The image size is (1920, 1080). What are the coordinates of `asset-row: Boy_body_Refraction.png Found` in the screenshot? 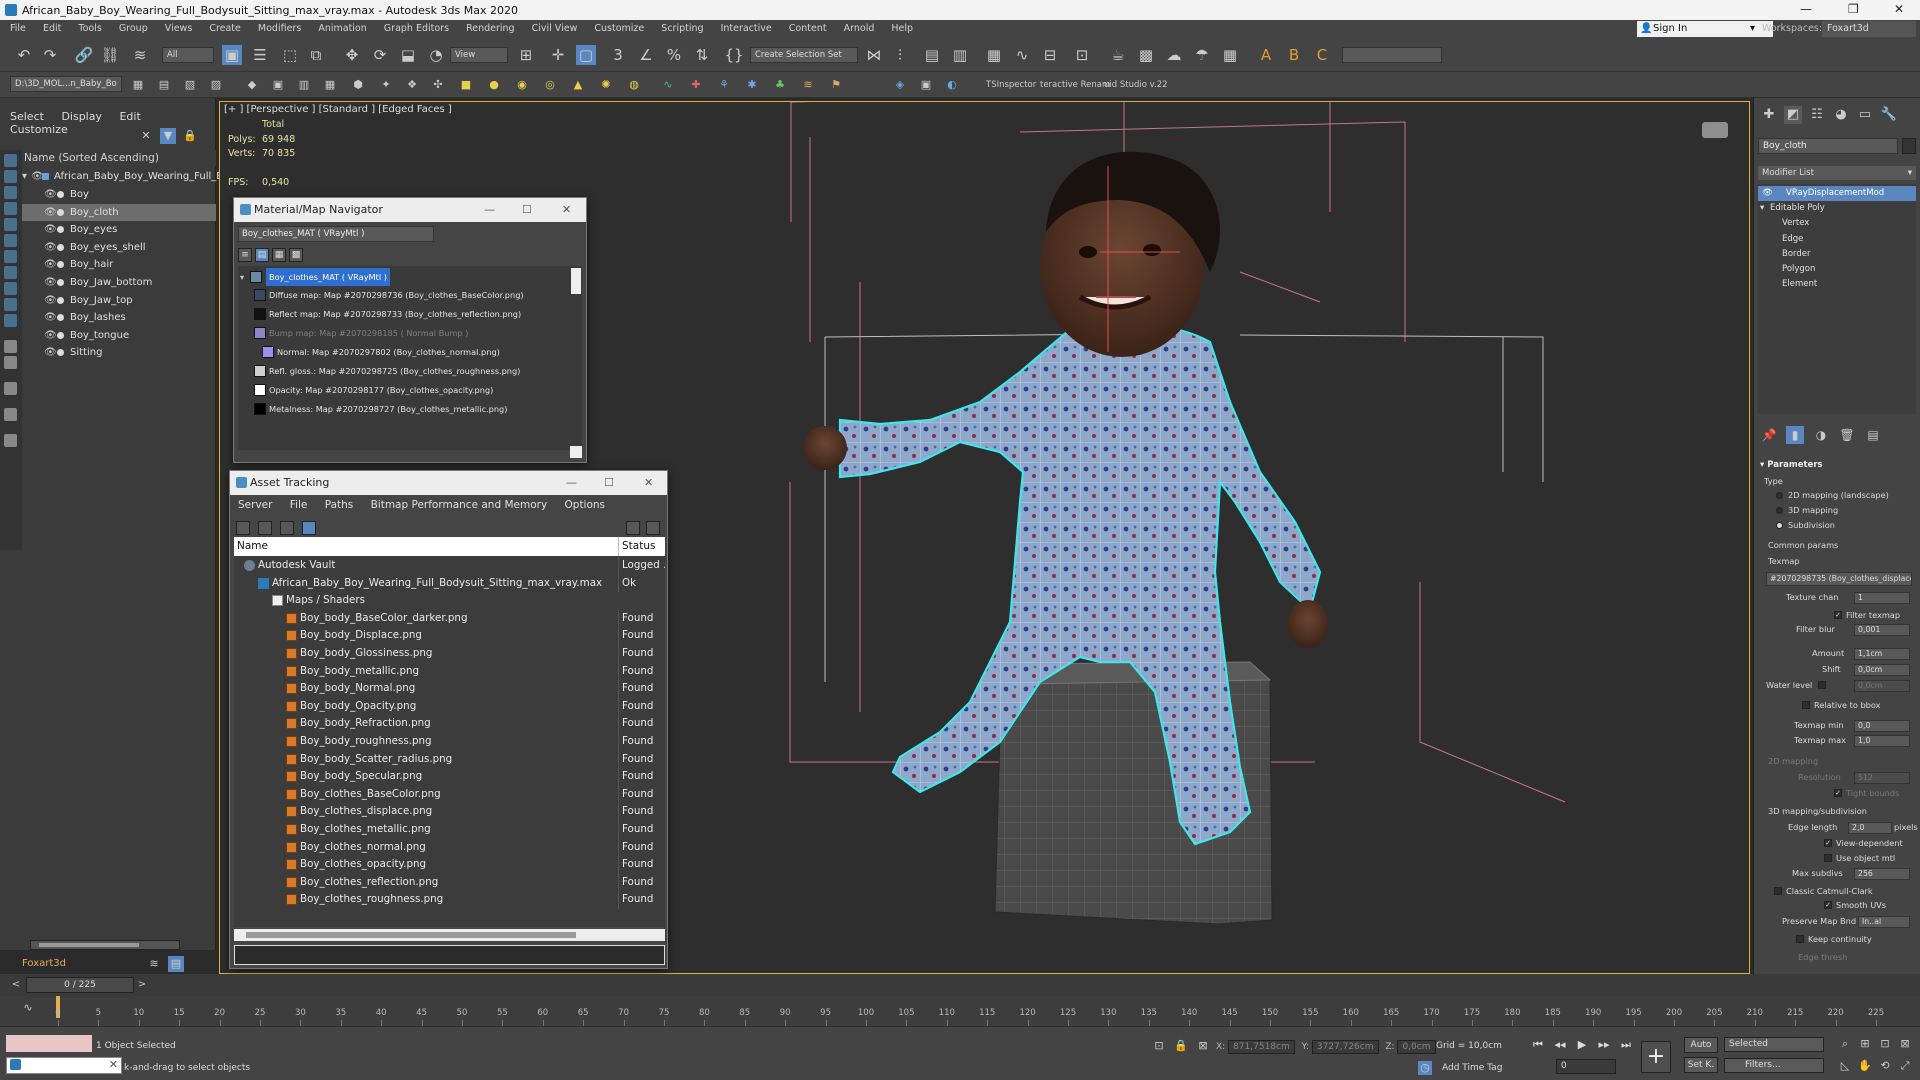 It's located at (449, 724).